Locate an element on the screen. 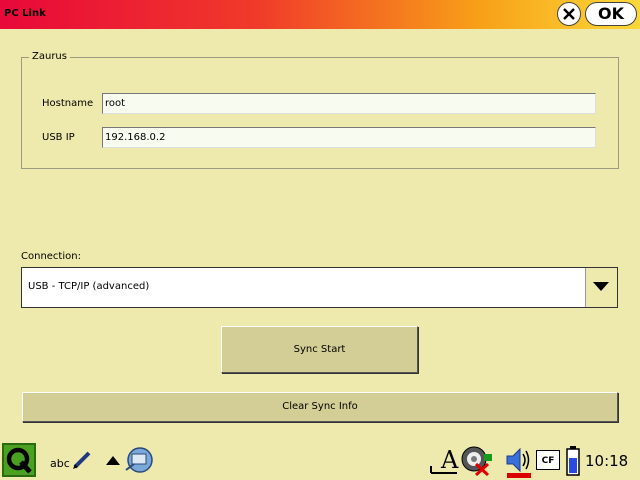  input-method-label: abc is located at coordinates (60, 463).